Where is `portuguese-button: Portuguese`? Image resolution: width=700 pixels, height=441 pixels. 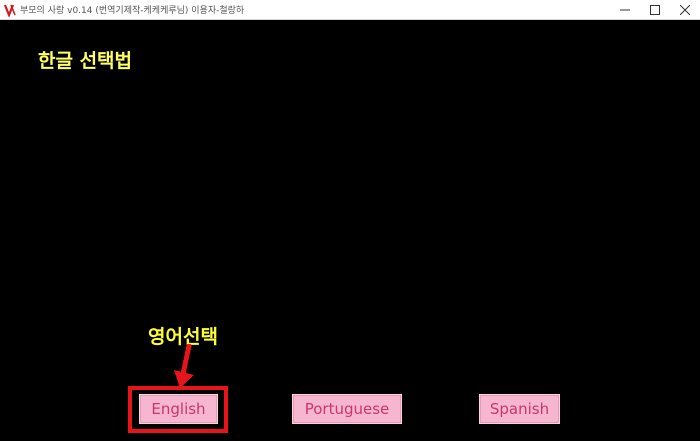
portuguese-button: Portuguese is located at coordinates (347, 409).